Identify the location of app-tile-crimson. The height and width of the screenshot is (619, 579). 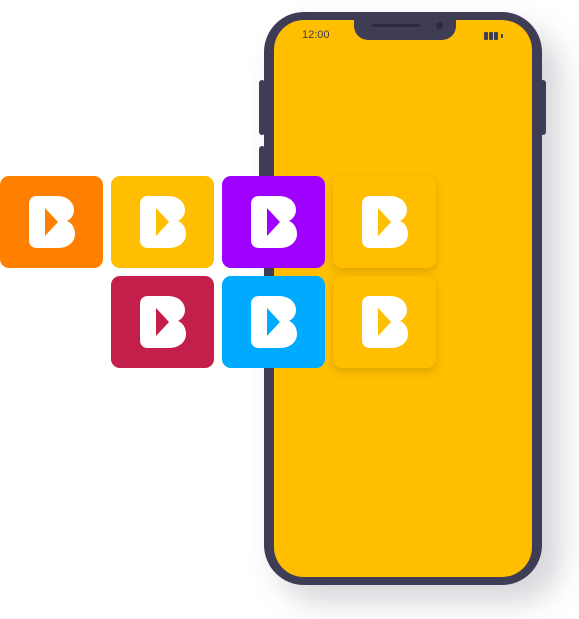
(162, 322).